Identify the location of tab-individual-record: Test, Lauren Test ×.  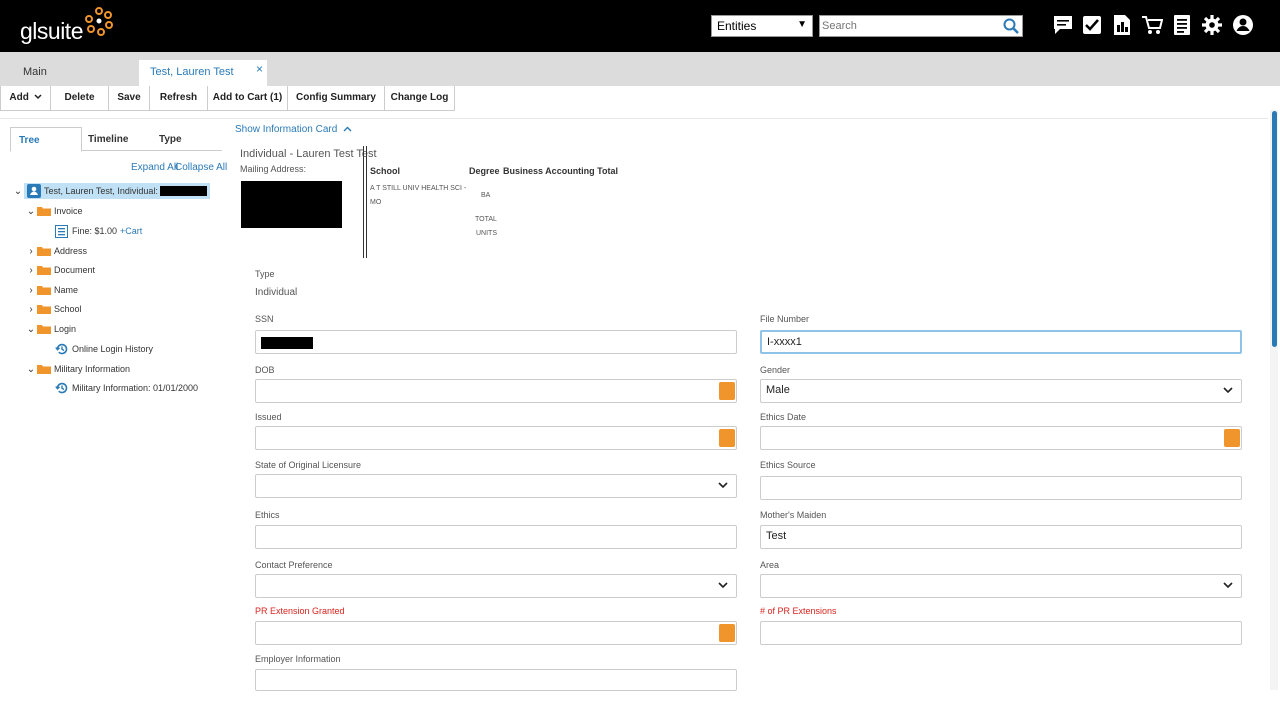
(203, 73).